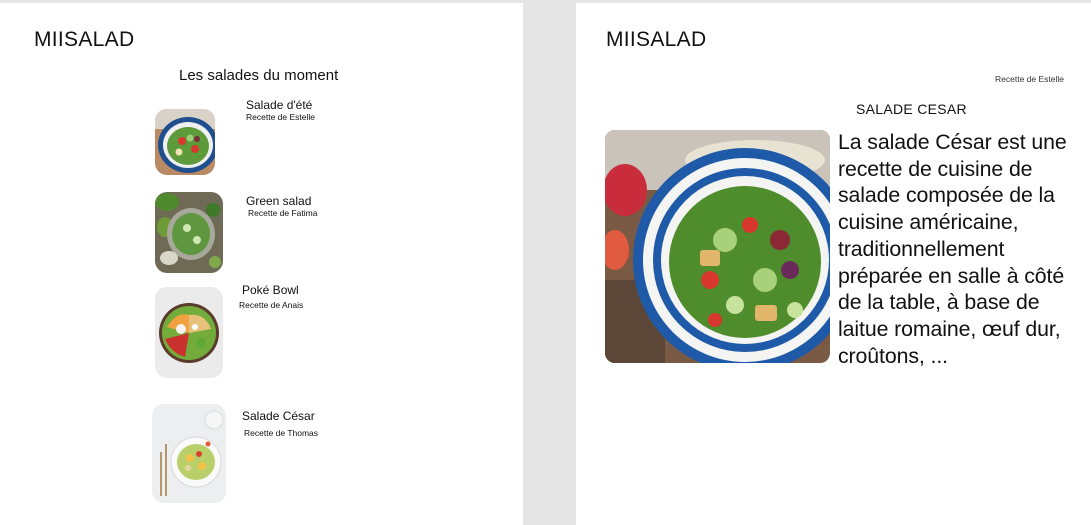 Image resolution: width=1091 pixels, height=525 pixels. What do you see at coordinates (270, 290) in the screenshot?
I see `salad-name: Poké Bowl` at bounding box center [270, 290].